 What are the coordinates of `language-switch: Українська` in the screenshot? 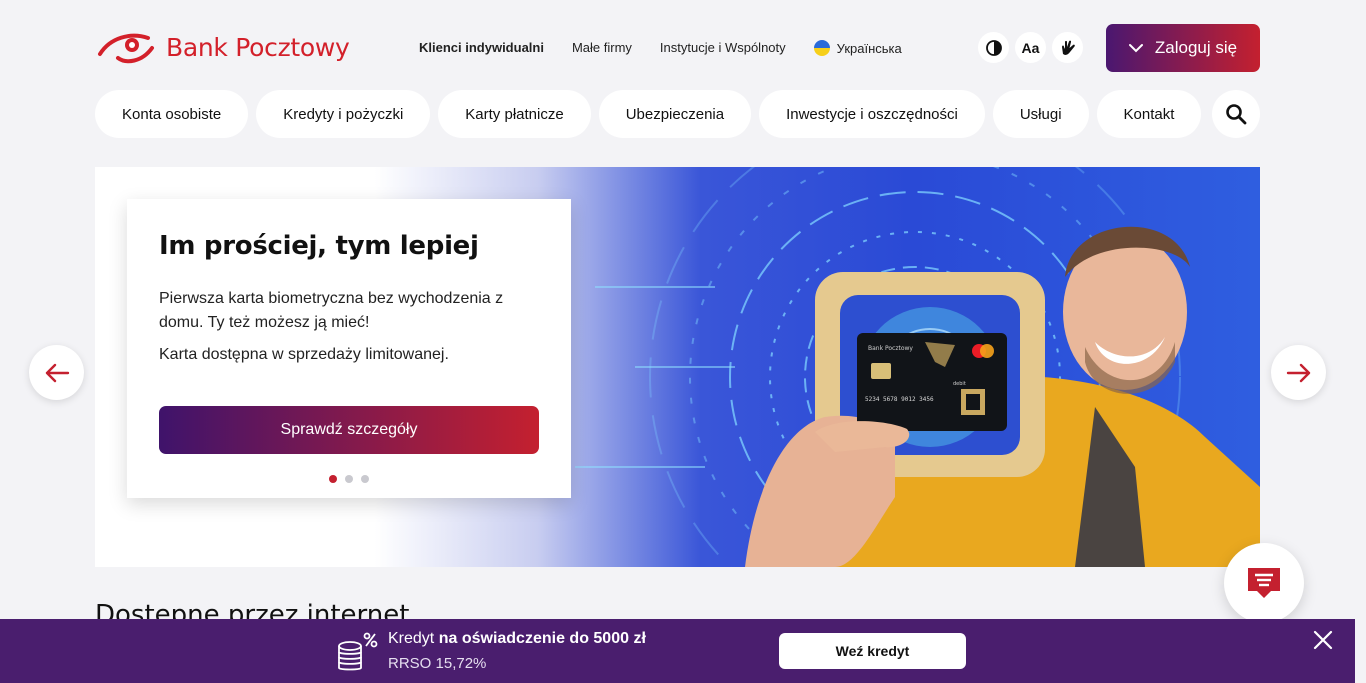 It's located at (857, 48).